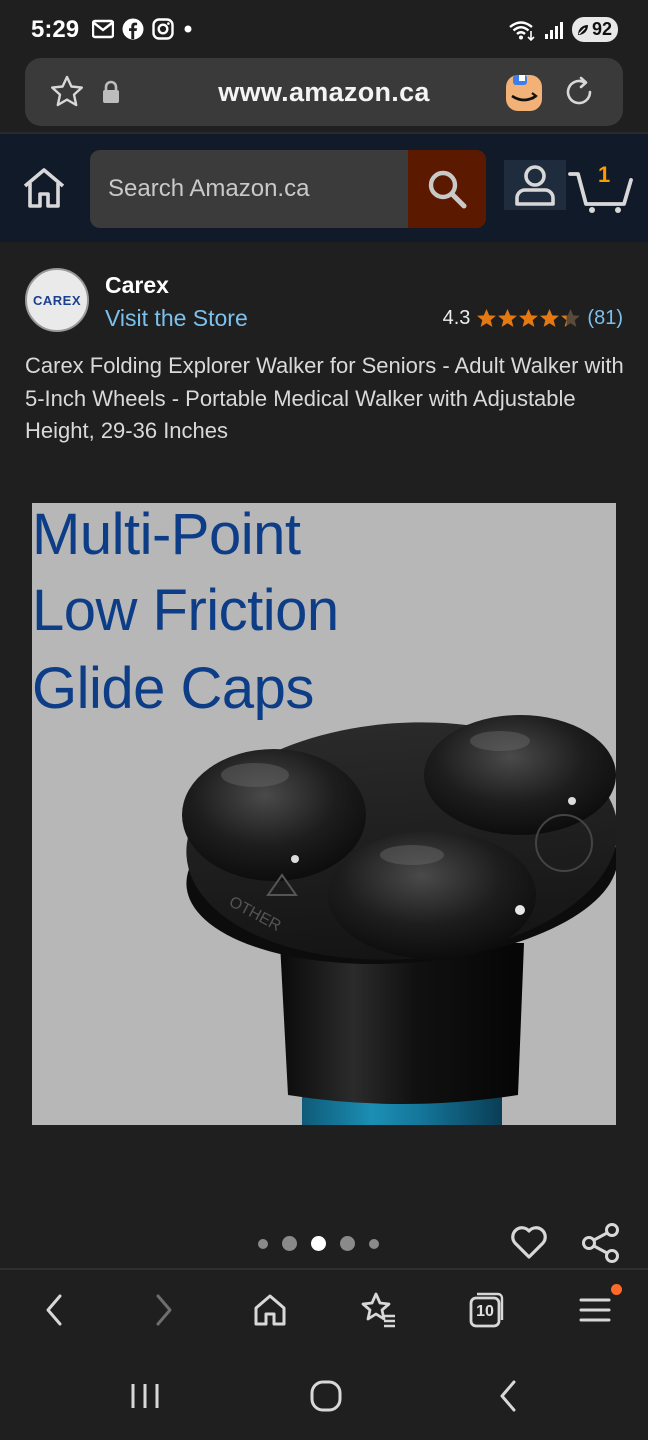  What do you see at coordinates (103, 29) in the screenshot?
I see `mail-icon` at bounding box center [103, 29].